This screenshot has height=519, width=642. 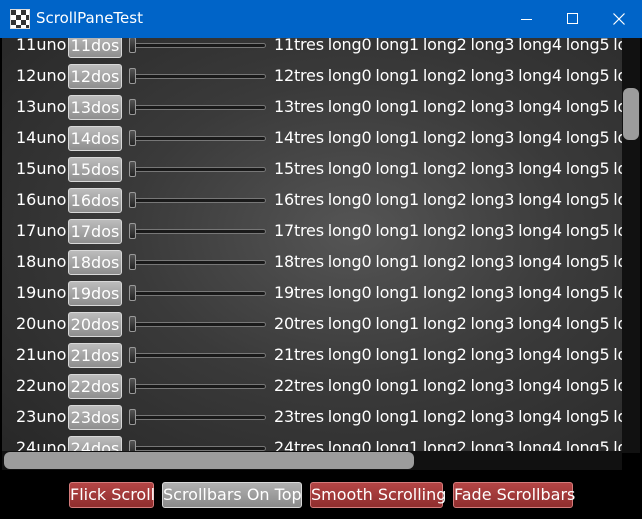 What do you see at coordinates (41, 385) in the screenshot?
I see `uno-label: 22uno` at bounding box center [41, 385].